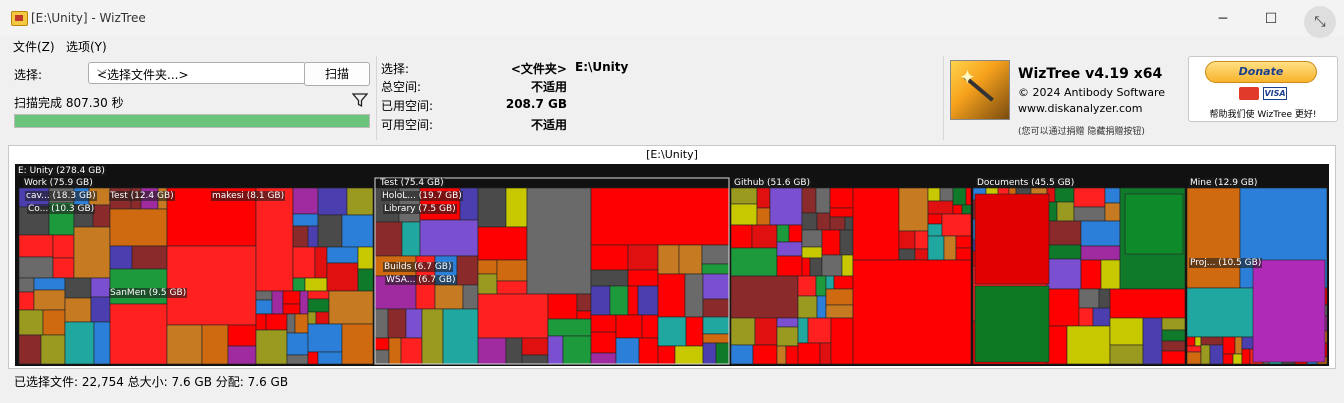 Image resolution: width=1344 pixels, height=403 pixels. What do you see at coordinates (1080, 108) in the screenshot?
I see `brand-site-link: www.diskanalyzer.com` at bounding box center [1080, 108].